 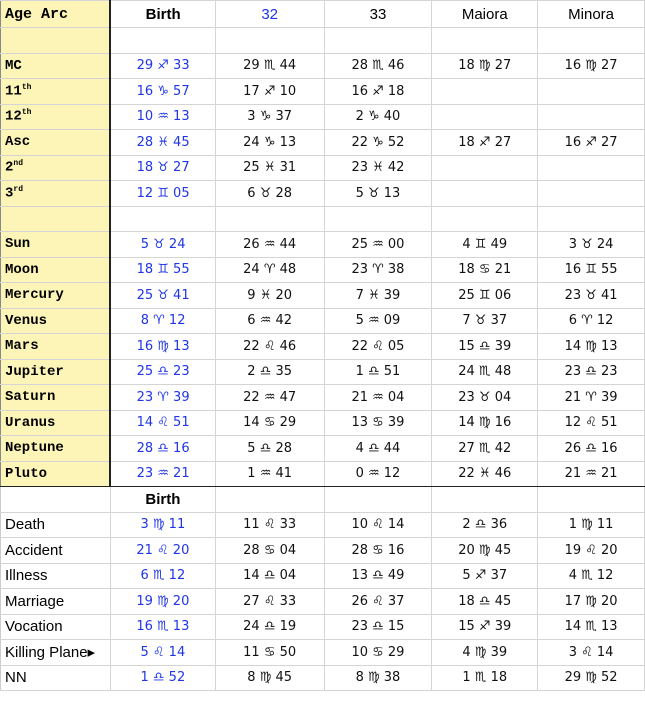 I want to click on row-label: 11th, so click(x=56, y=91).